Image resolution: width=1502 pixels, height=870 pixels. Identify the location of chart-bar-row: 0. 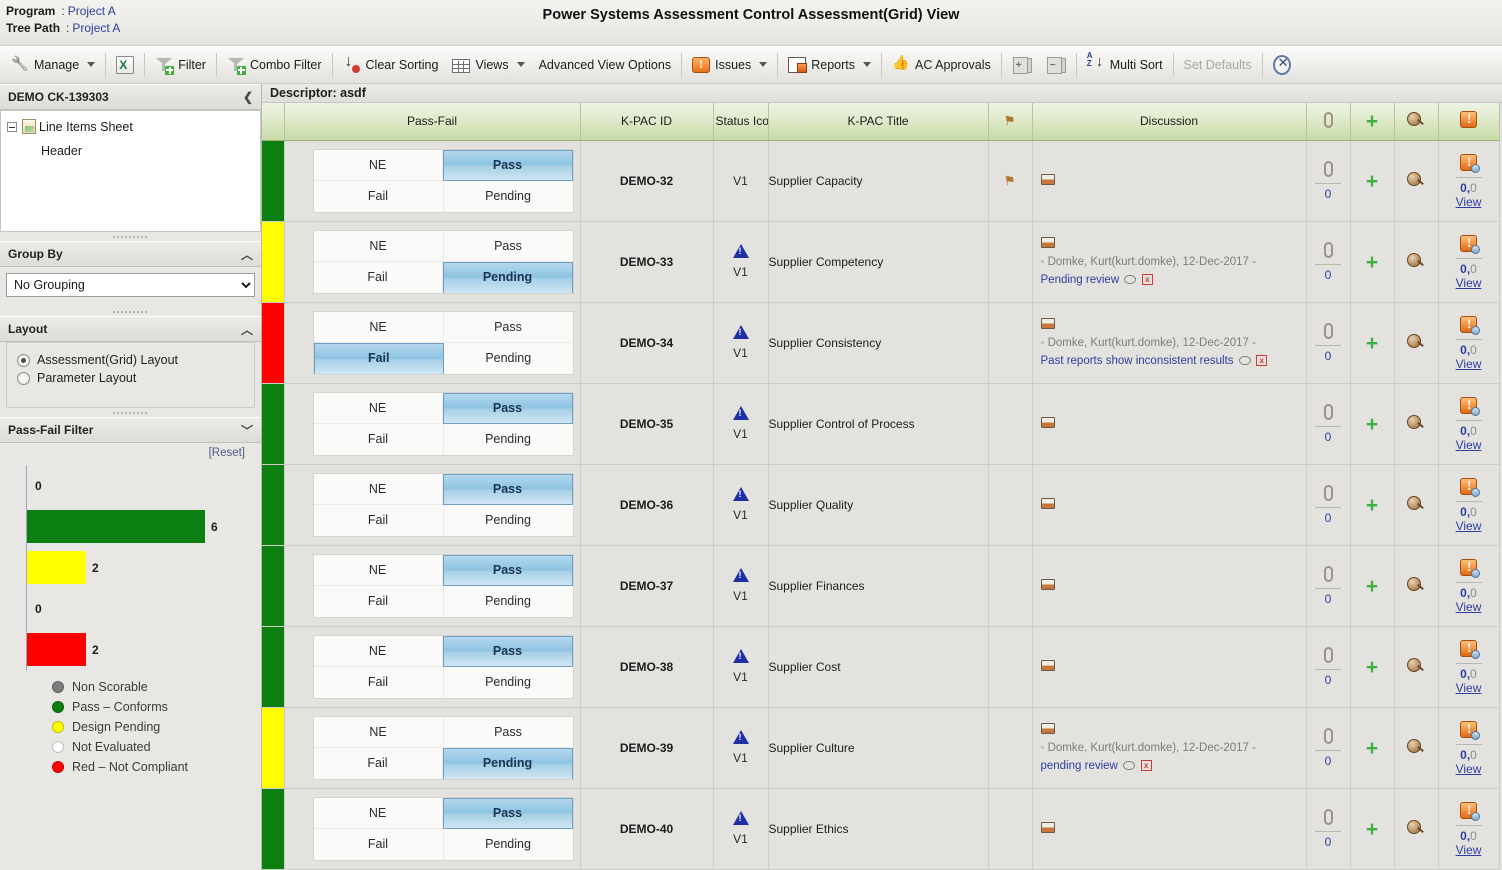
(140, 485).